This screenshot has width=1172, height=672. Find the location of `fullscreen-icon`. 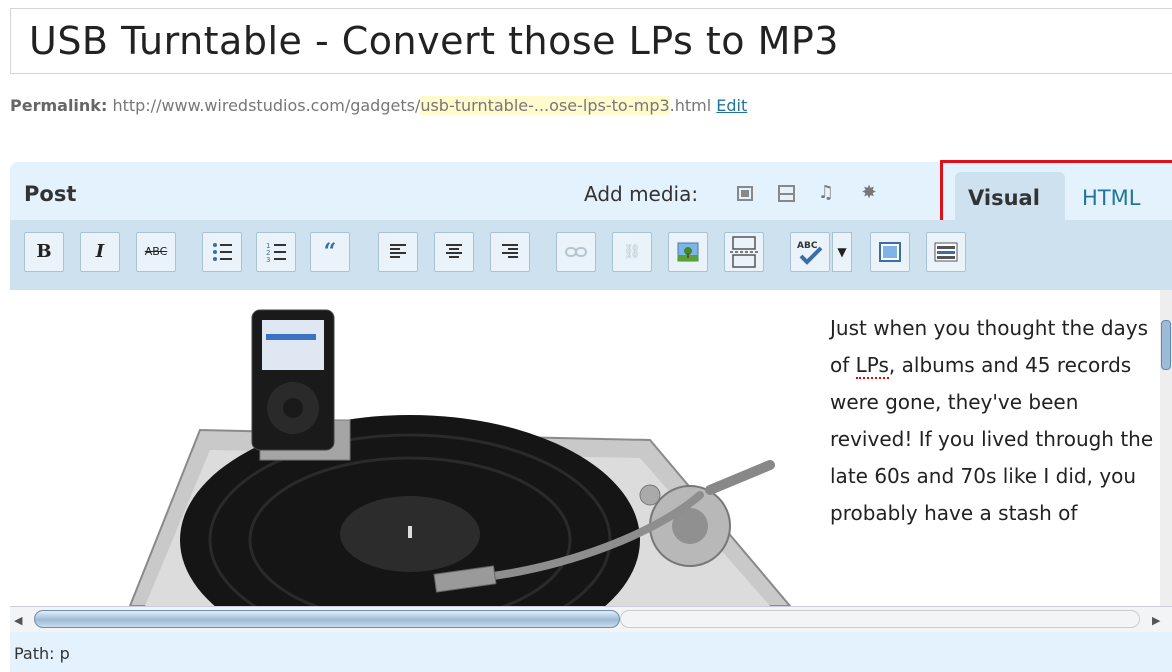

fullscreen-icon is located at coordinates (890, 252).